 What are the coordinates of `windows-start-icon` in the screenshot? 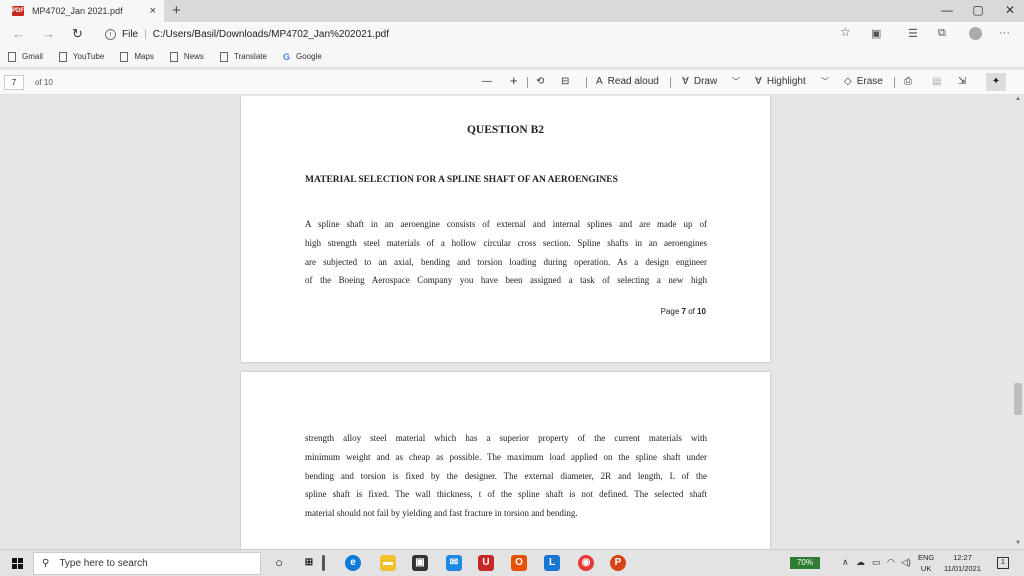 It's located at (17, 563).